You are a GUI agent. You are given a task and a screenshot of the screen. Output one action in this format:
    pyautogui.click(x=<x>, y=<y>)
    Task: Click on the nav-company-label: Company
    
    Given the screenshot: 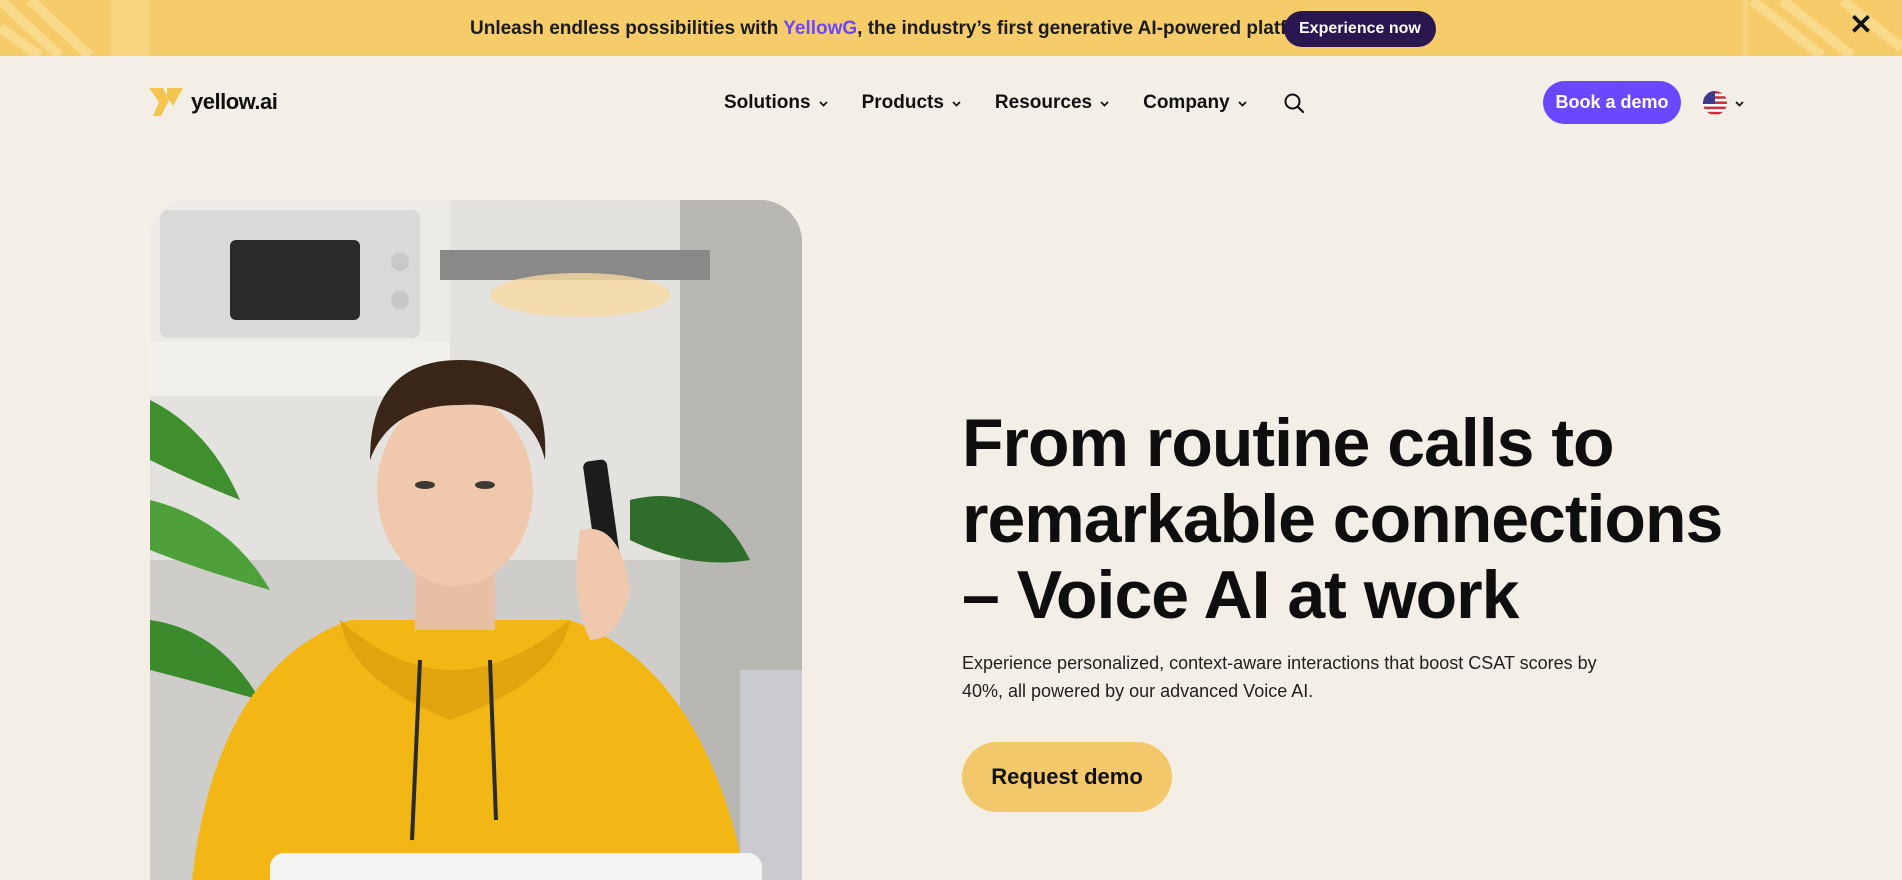 What is the action you would take?
    pyautogui.click(x=1186, y=102)
    